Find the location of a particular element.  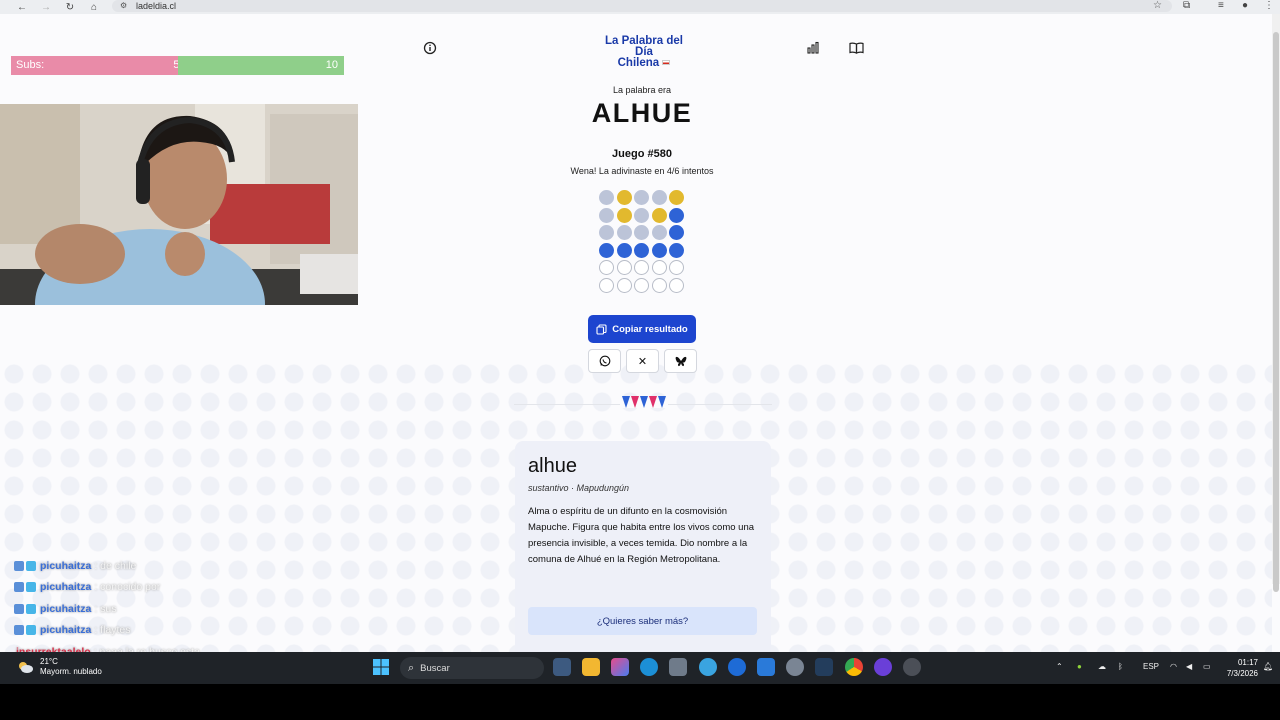

hp-icon is located at coordinates (737, 667).